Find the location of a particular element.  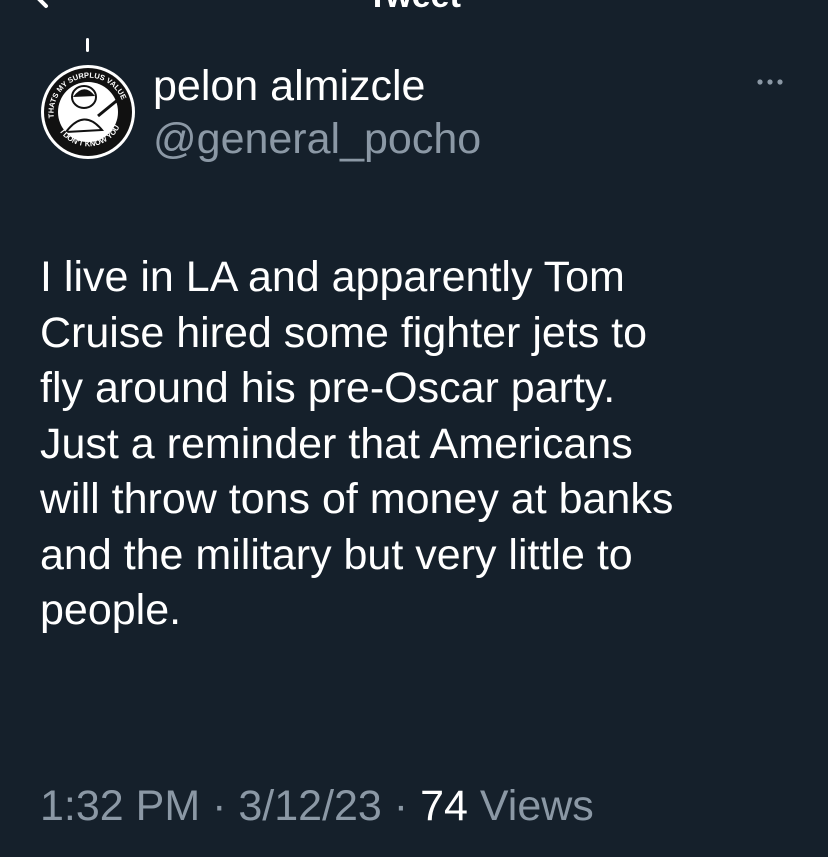

views-count: 74 is located at coordinates (444, 806).